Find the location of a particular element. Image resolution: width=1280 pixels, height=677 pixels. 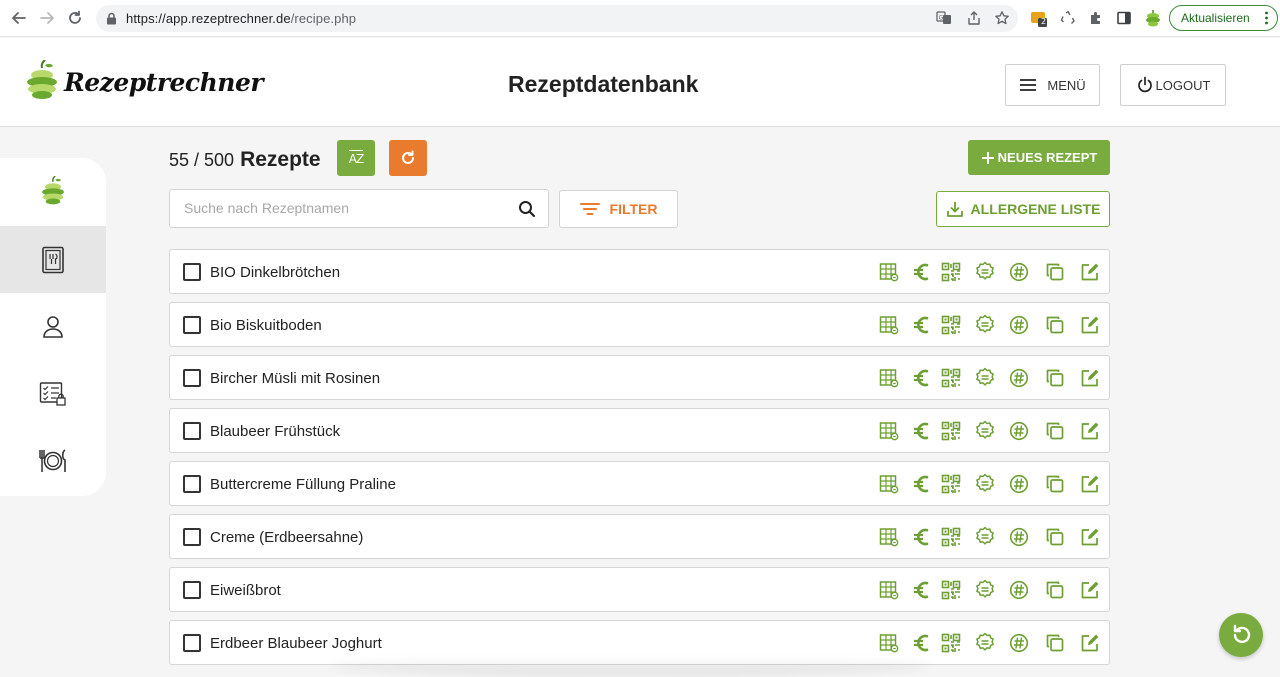

recipe-name: Bio Biskuitboden is located at coordinates (266, 325).